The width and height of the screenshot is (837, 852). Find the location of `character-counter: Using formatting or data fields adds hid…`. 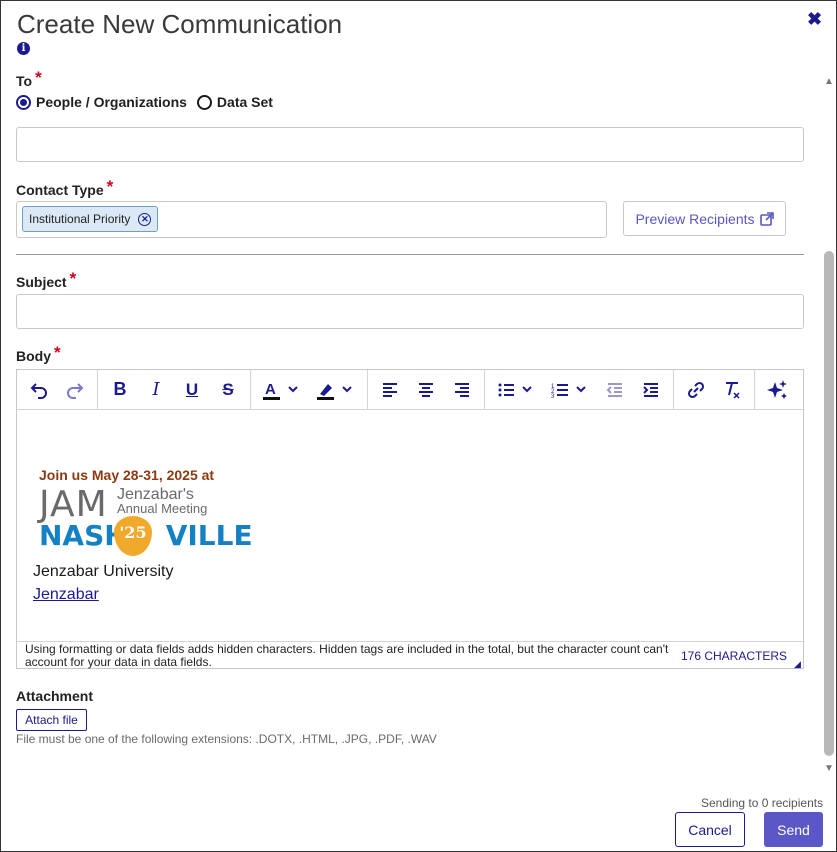

character-counter: Using formatting or data fields adds hid… is located at coordinates (410, 655).